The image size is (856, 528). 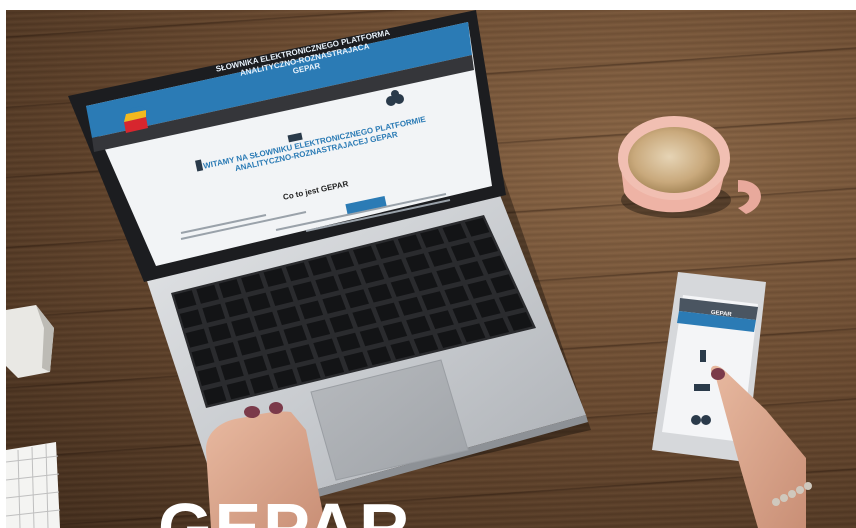 I want to click on headline: GEPAR, so click(x=285, y=508).